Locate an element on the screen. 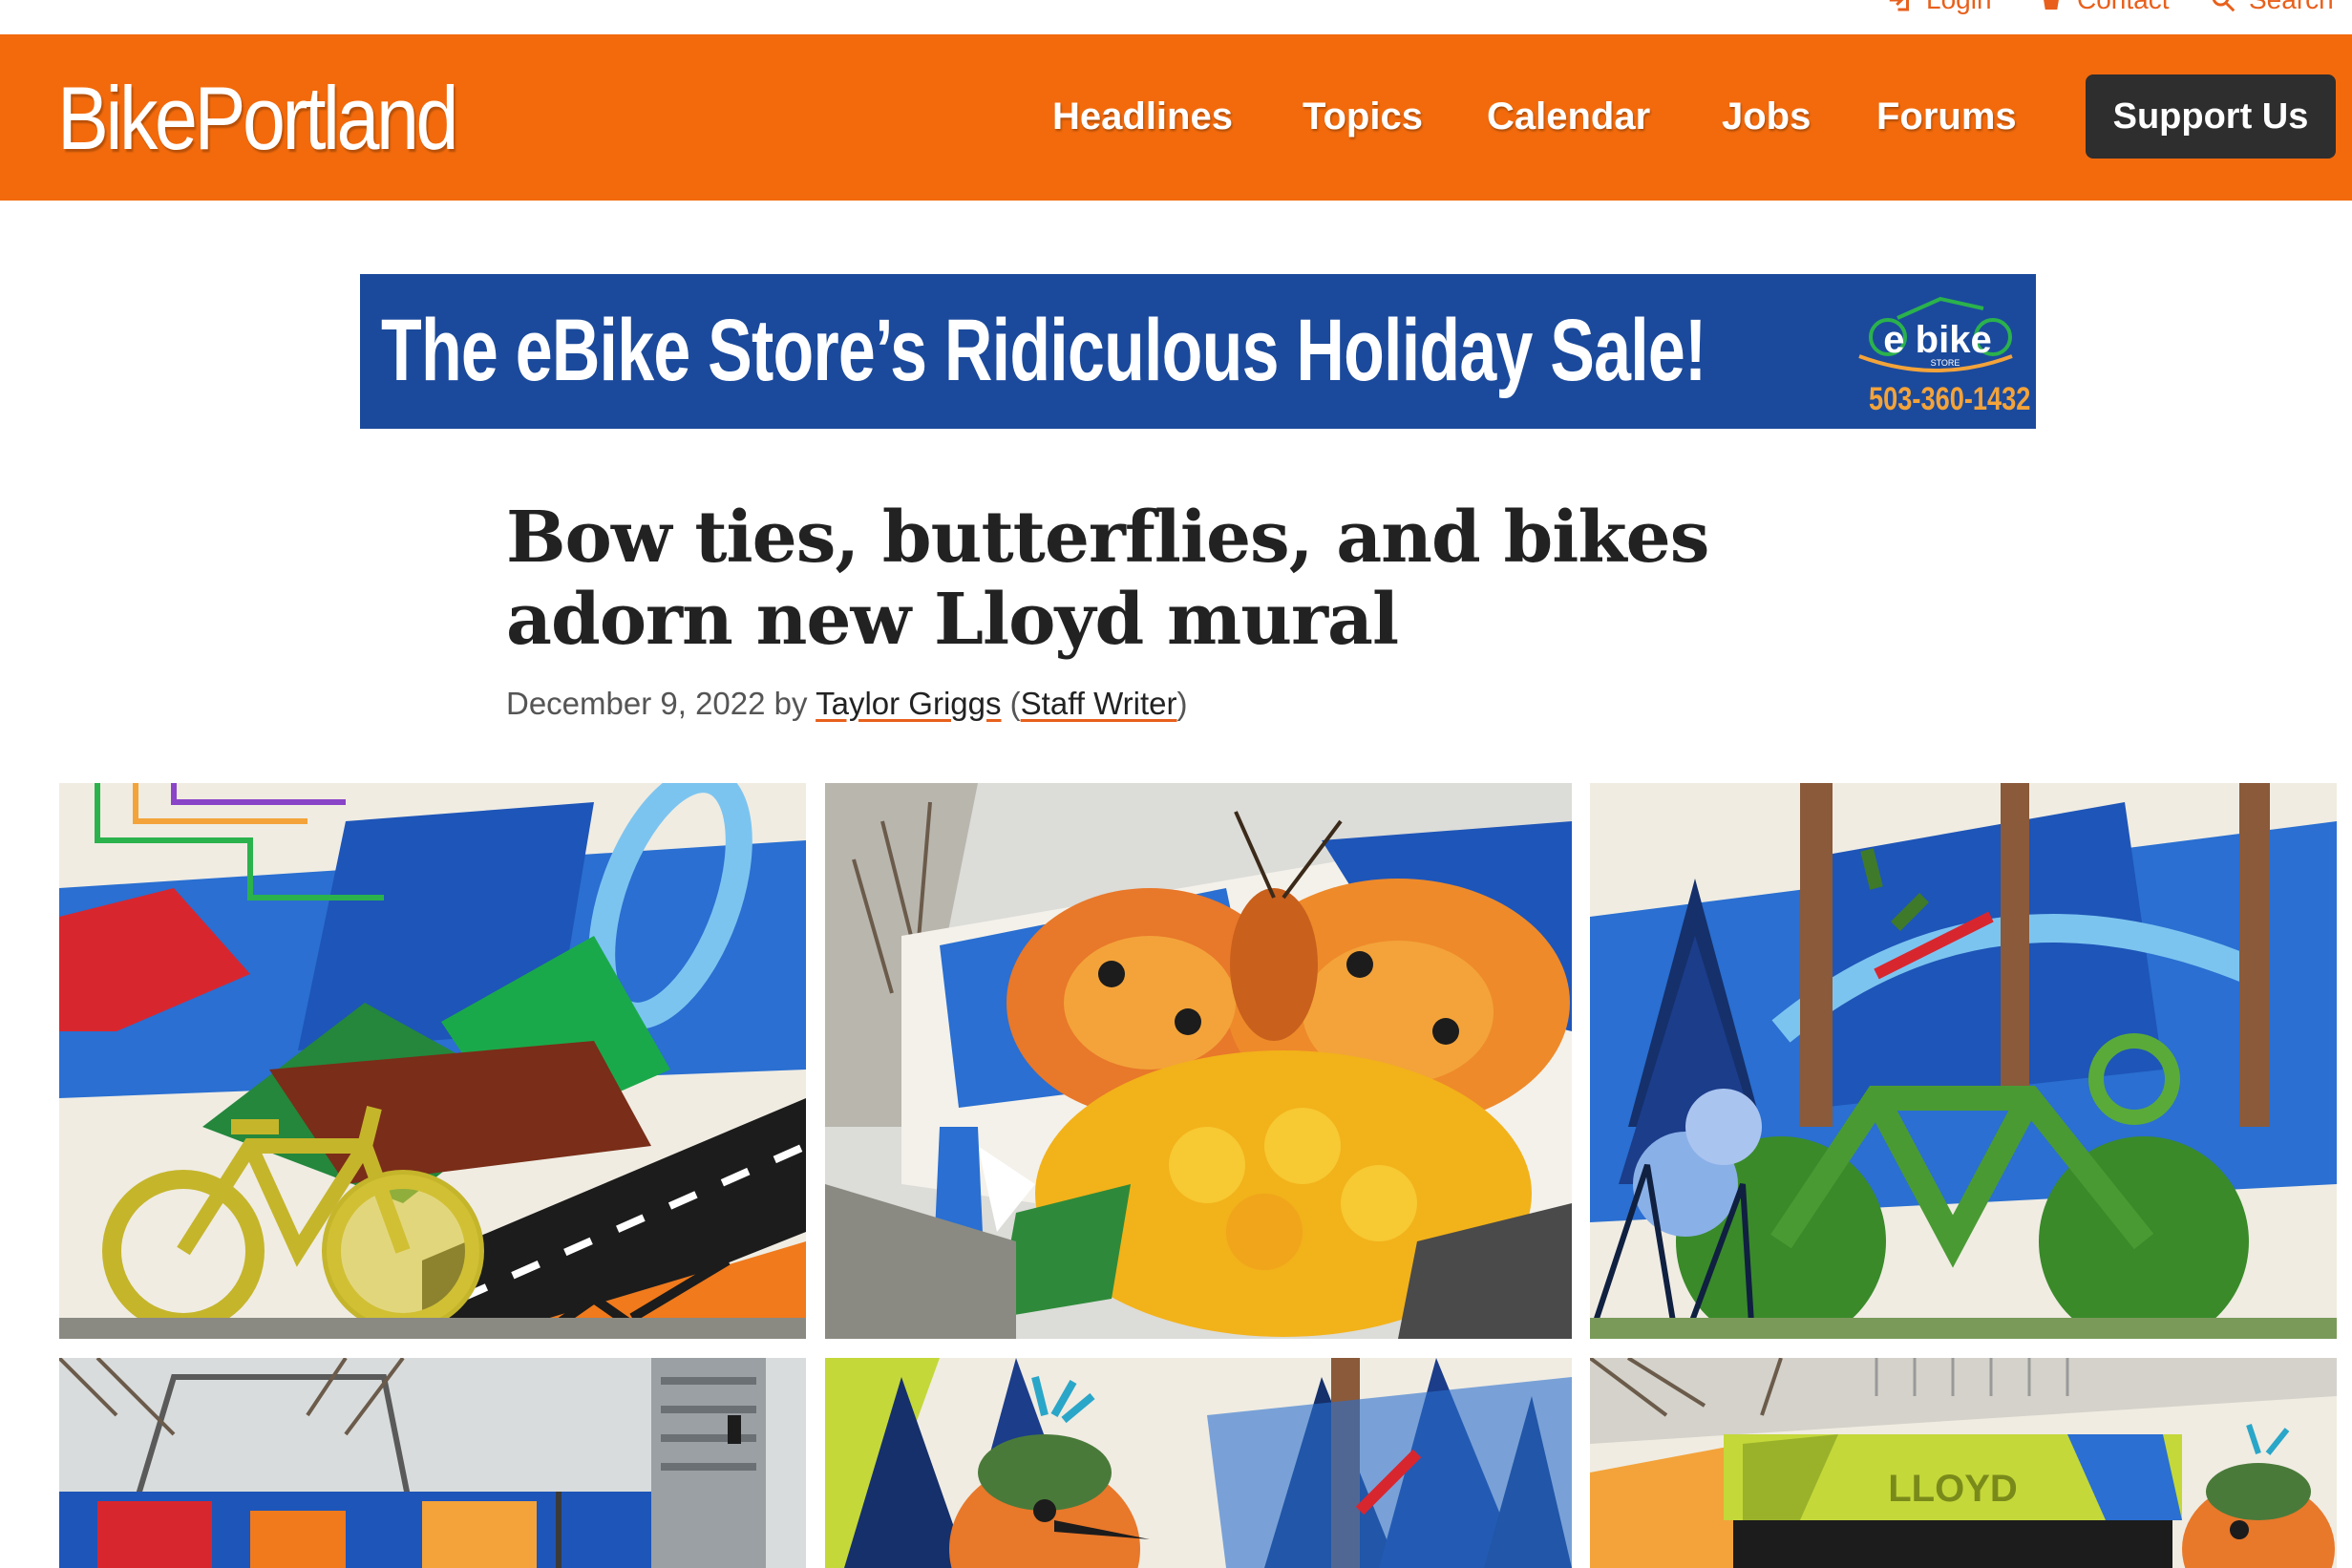 This screenshot has height=1568, width=2352. site-logo: BikePortland is located at coordinates (258, 118).